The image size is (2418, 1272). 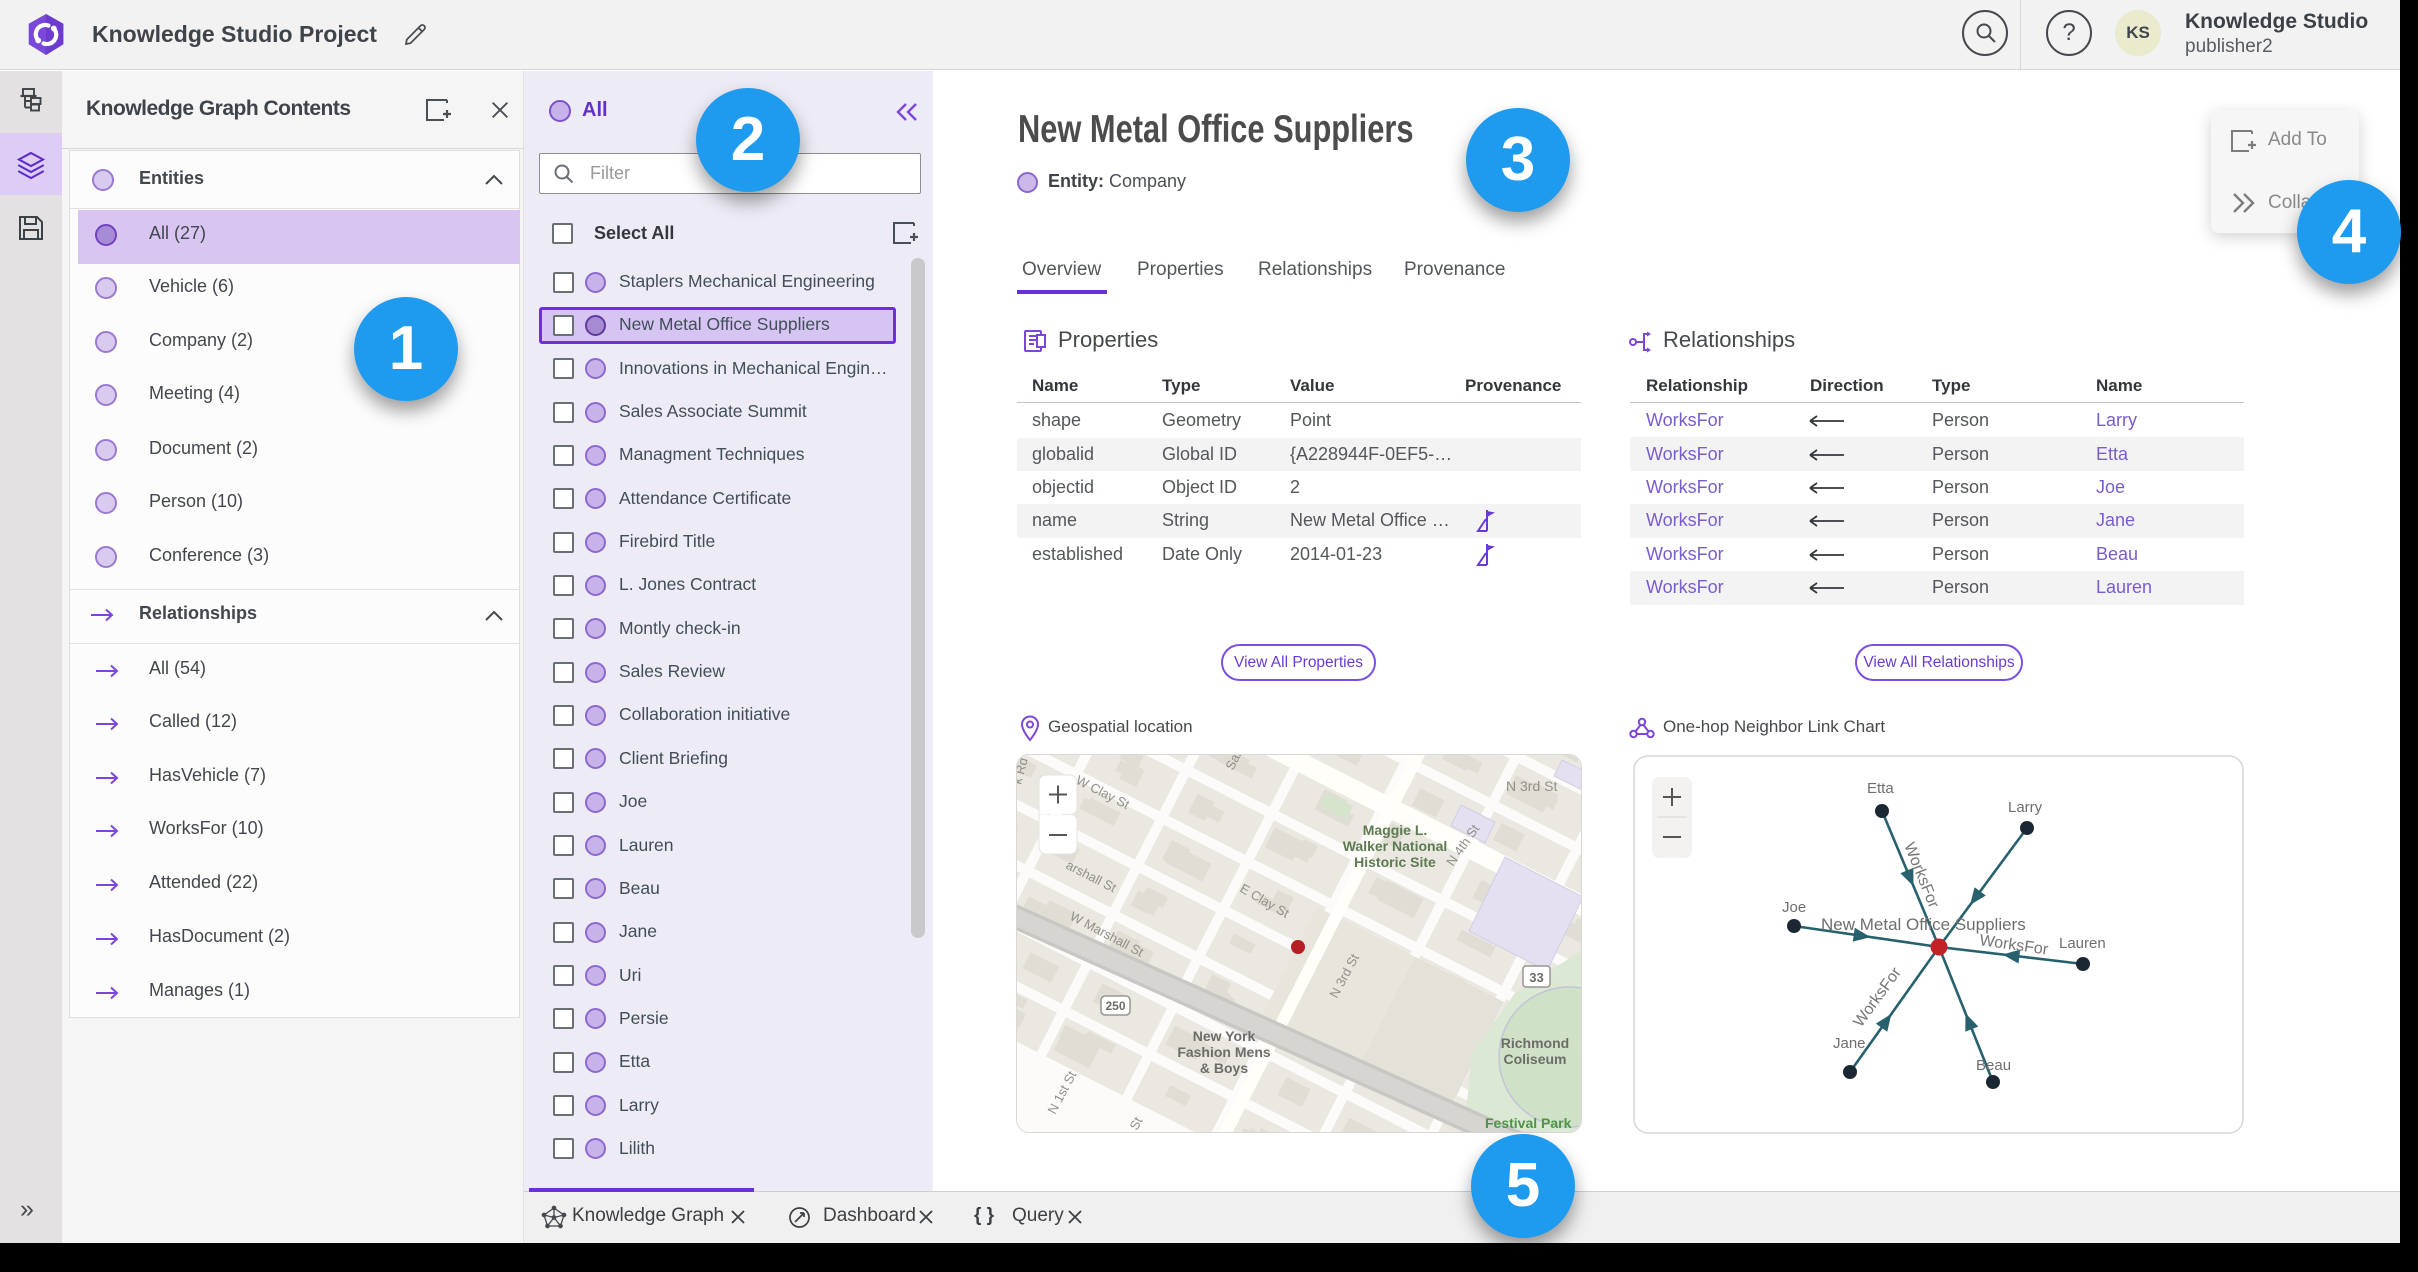 What do you see at coordinates (1794, 907) in the screenshot?
I see `svg-text: Joe` at bounding box center [1794, 907].